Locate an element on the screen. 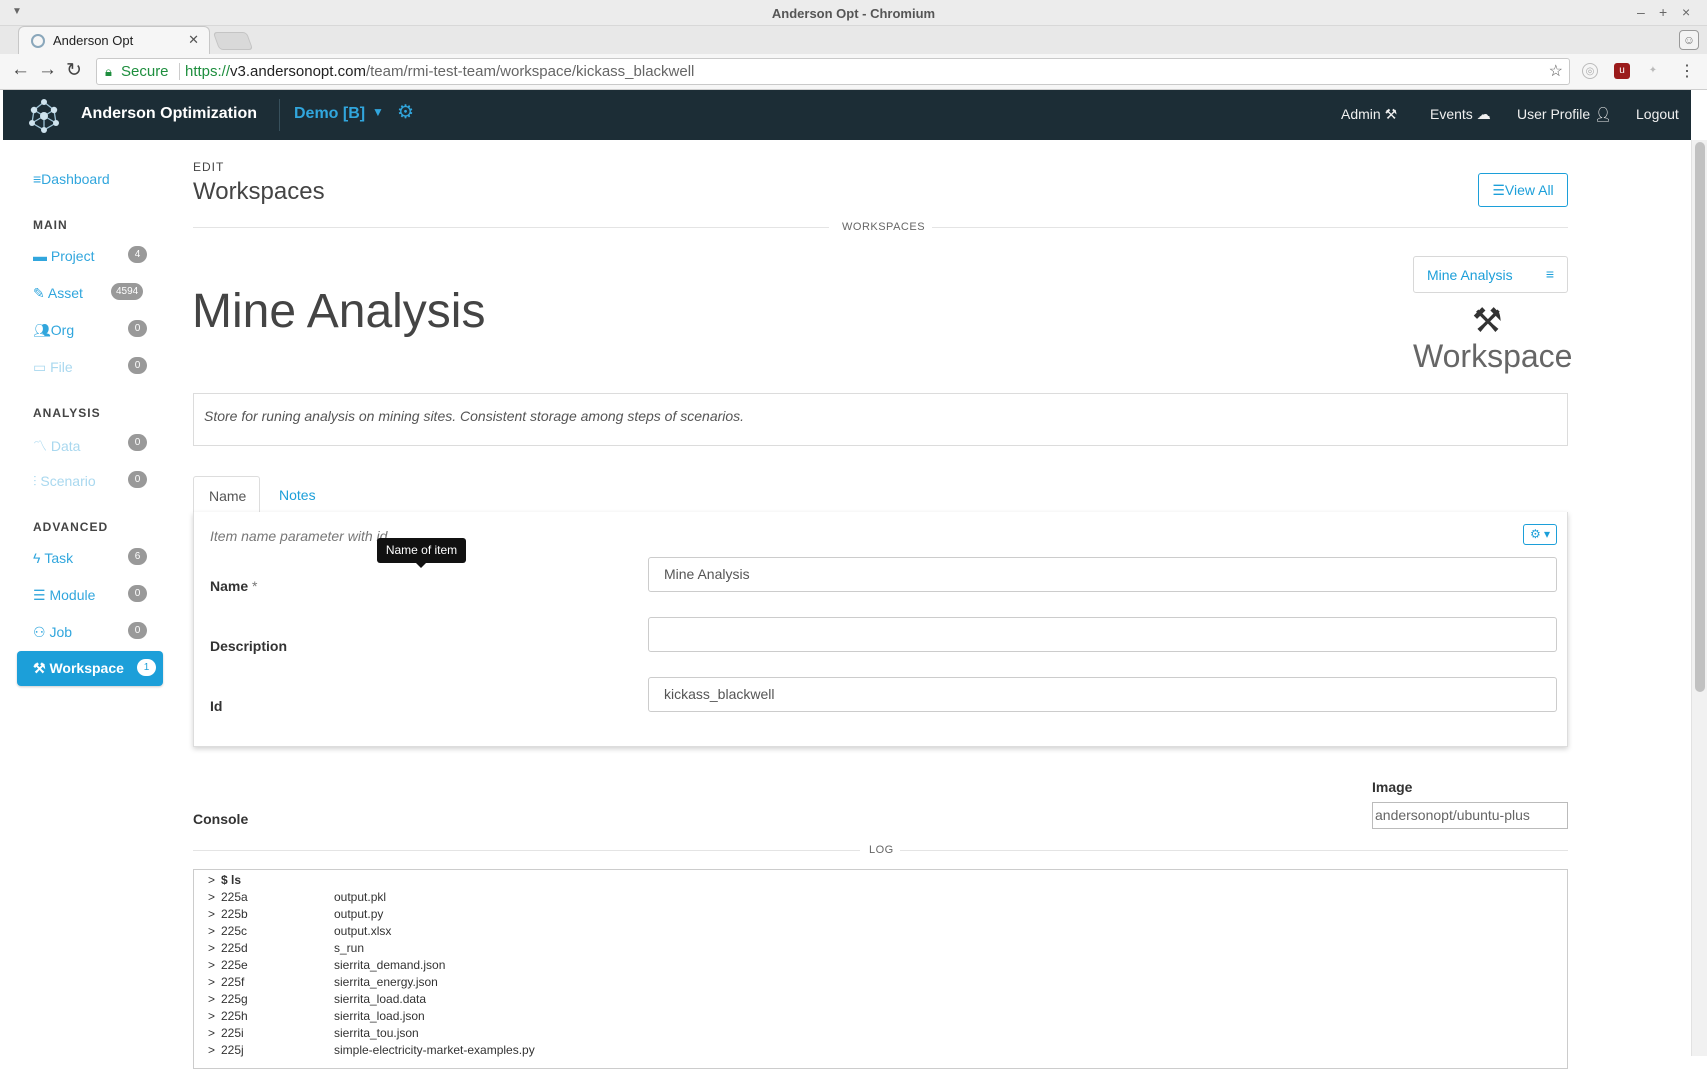  sidebar-item-asset: ✎ Asset is located at coordinates (58, 293).